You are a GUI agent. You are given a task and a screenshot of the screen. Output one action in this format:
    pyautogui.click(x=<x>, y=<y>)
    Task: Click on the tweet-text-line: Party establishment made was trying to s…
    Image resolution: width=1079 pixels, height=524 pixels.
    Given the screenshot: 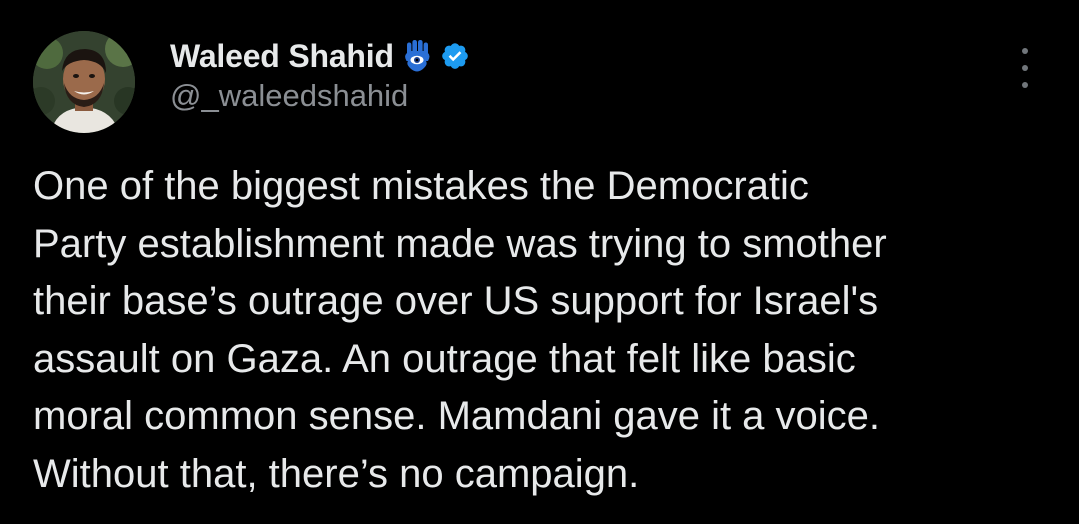 What is the action you would take?
    pyautogui.click(x=460, y=243)
    